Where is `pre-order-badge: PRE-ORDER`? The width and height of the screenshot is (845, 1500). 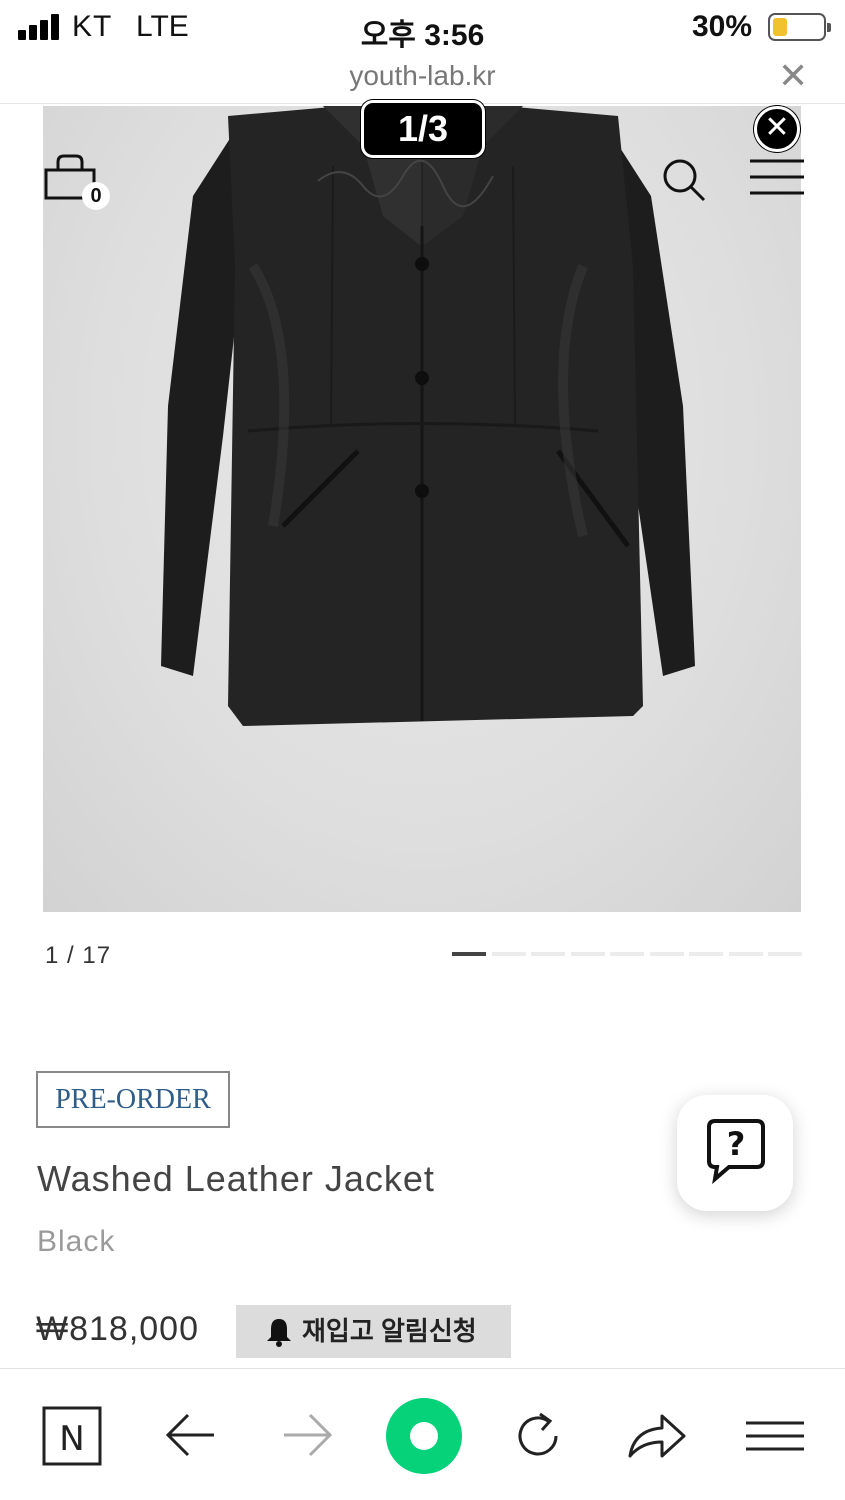 pre-order-badge: PRE-ORDER is located at coordinates (133, 1099).